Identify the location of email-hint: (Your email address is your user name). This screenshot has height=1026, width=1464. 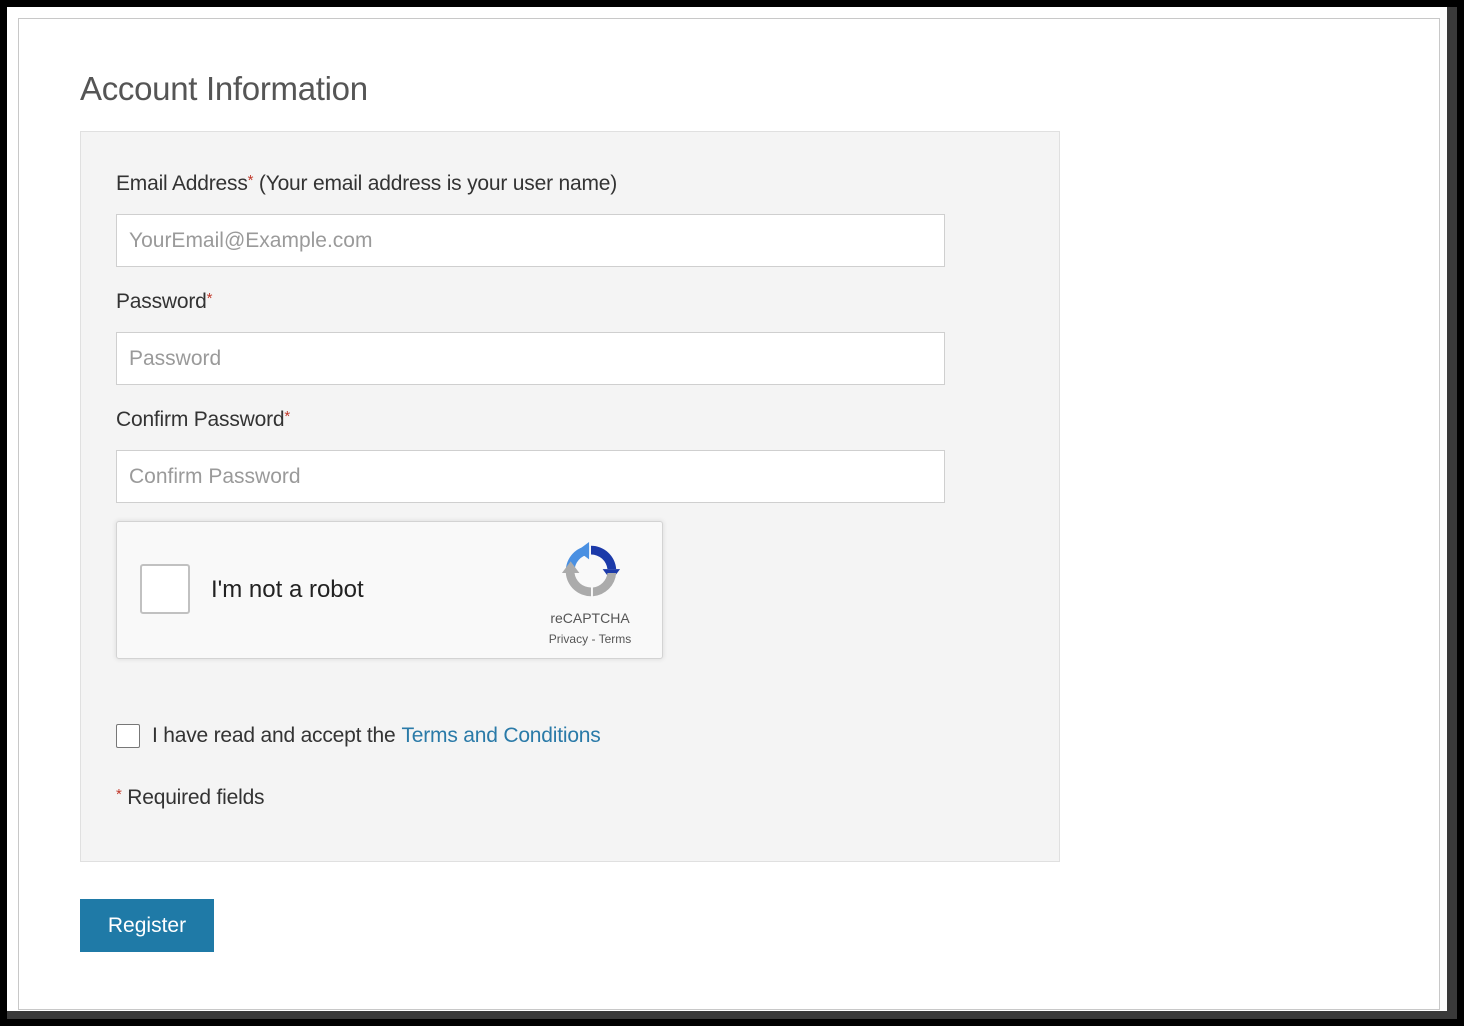
(435, 183).